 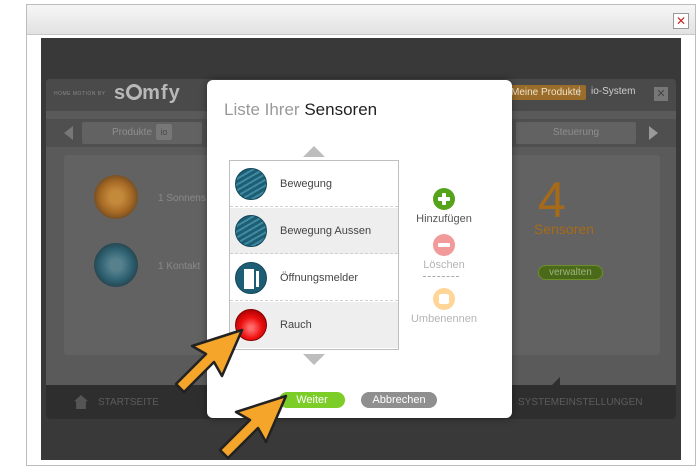 I want to click on my-products-button: Meine Produkte, so click(x=546, y=92).